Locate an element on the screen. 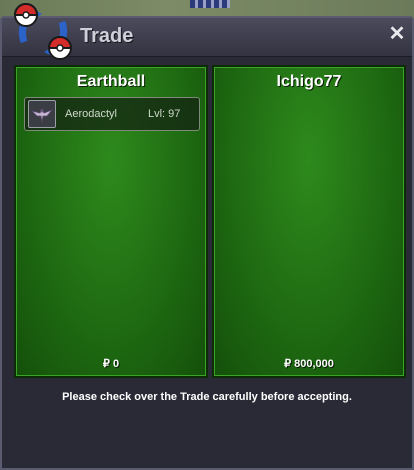 The width and height of the screenshot is (414, 470). pokemon-level: Lvl: 97 is located at coordinates (164, 114).